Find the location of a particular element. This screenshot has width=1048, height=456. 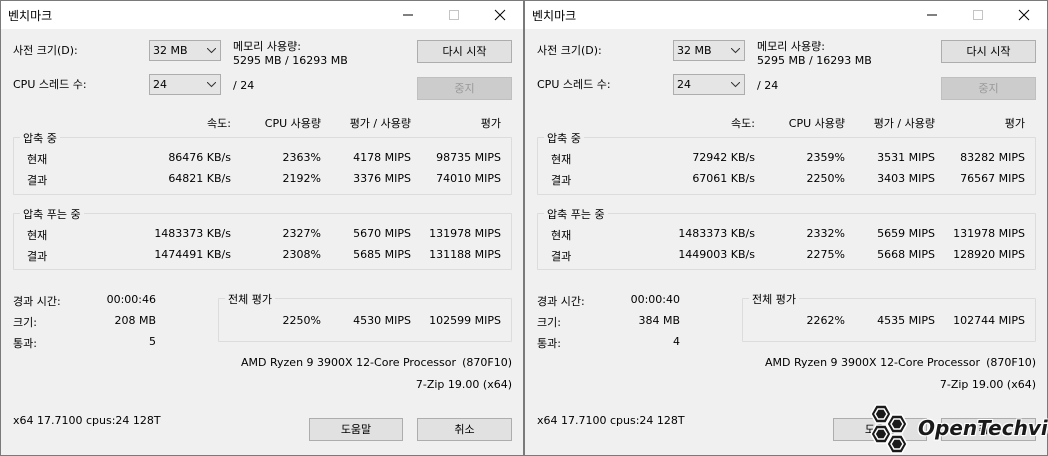

compress-group: 압축 중 is located at coordinates (262, 162).